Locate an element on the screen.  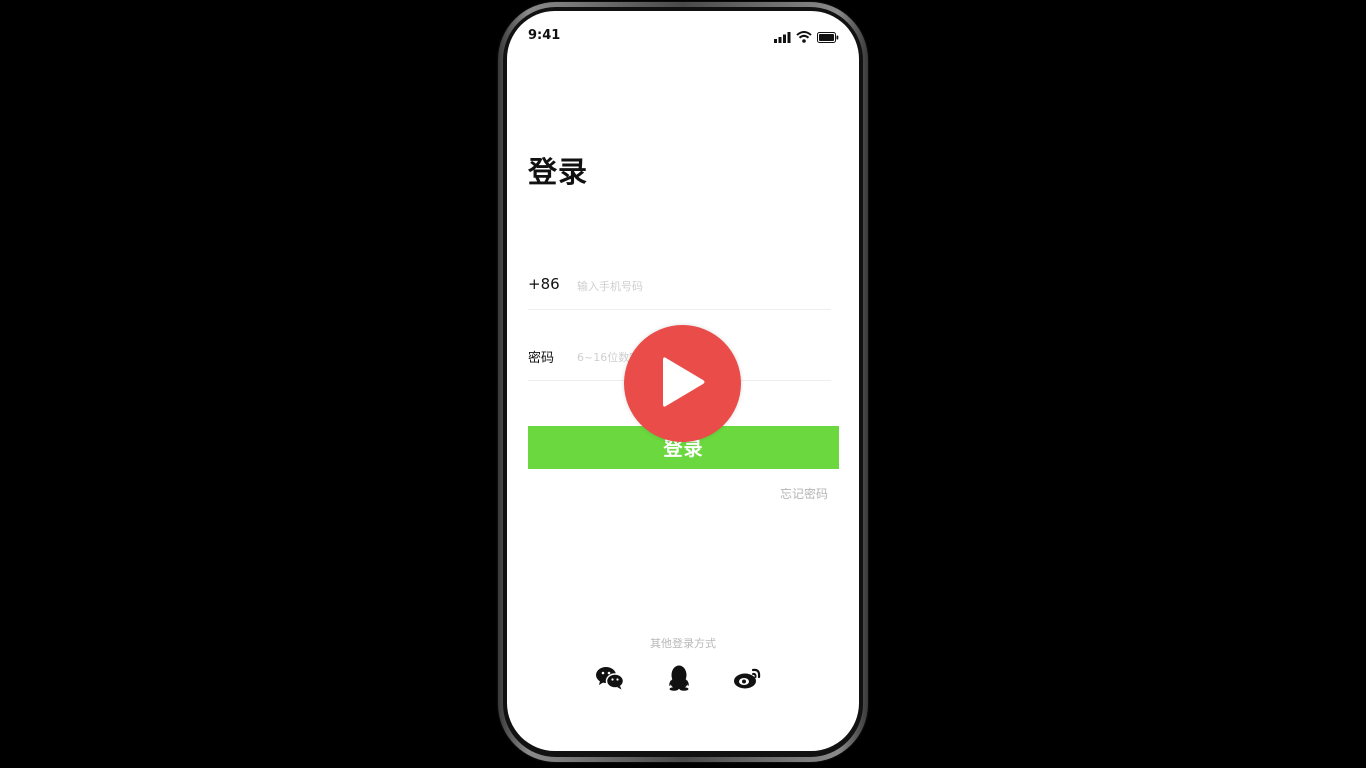
video-play-button is located at coordinates (682, 383).